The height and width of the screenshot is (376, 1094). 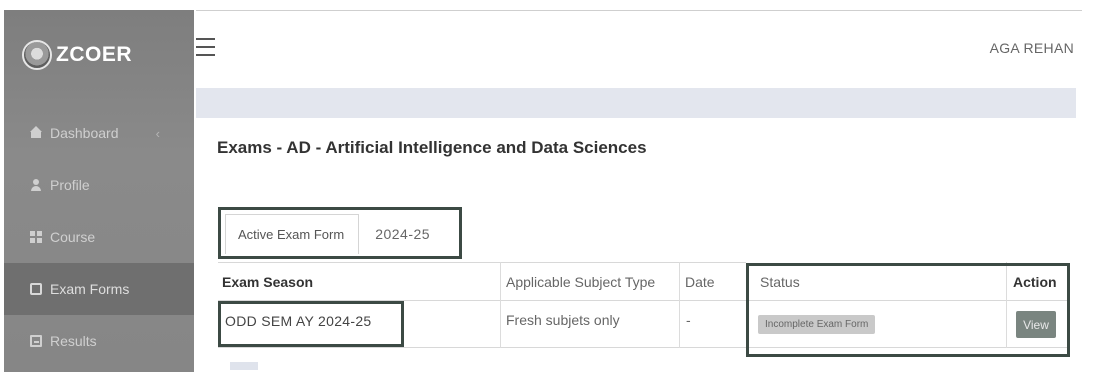 What do you see at coordinates (84, 133) in the screenshot?
I see `sidebar-item-label: Dashboard` at bounding box center [84, 133].